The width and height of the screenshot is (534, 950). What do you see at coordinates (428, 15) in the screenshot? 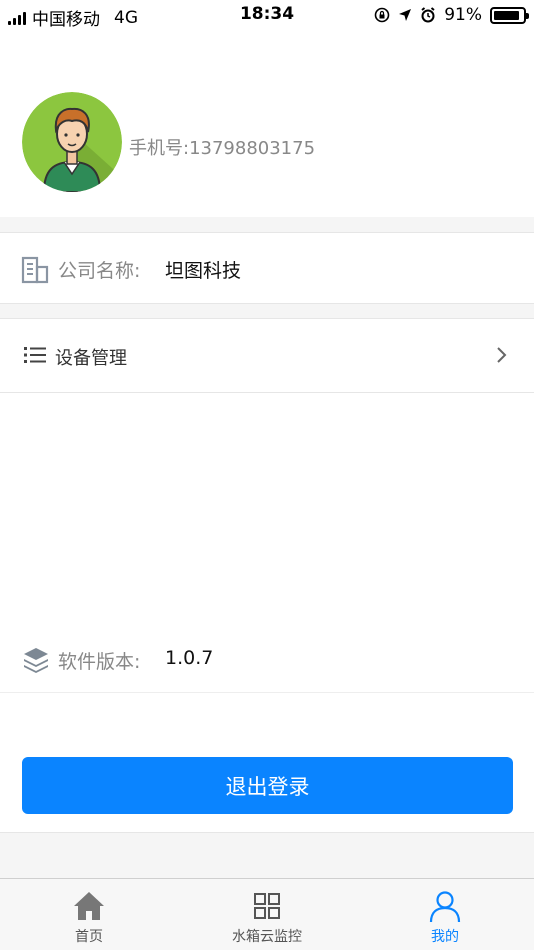
I see `alarm-icon` at bounding box center [428, 15].